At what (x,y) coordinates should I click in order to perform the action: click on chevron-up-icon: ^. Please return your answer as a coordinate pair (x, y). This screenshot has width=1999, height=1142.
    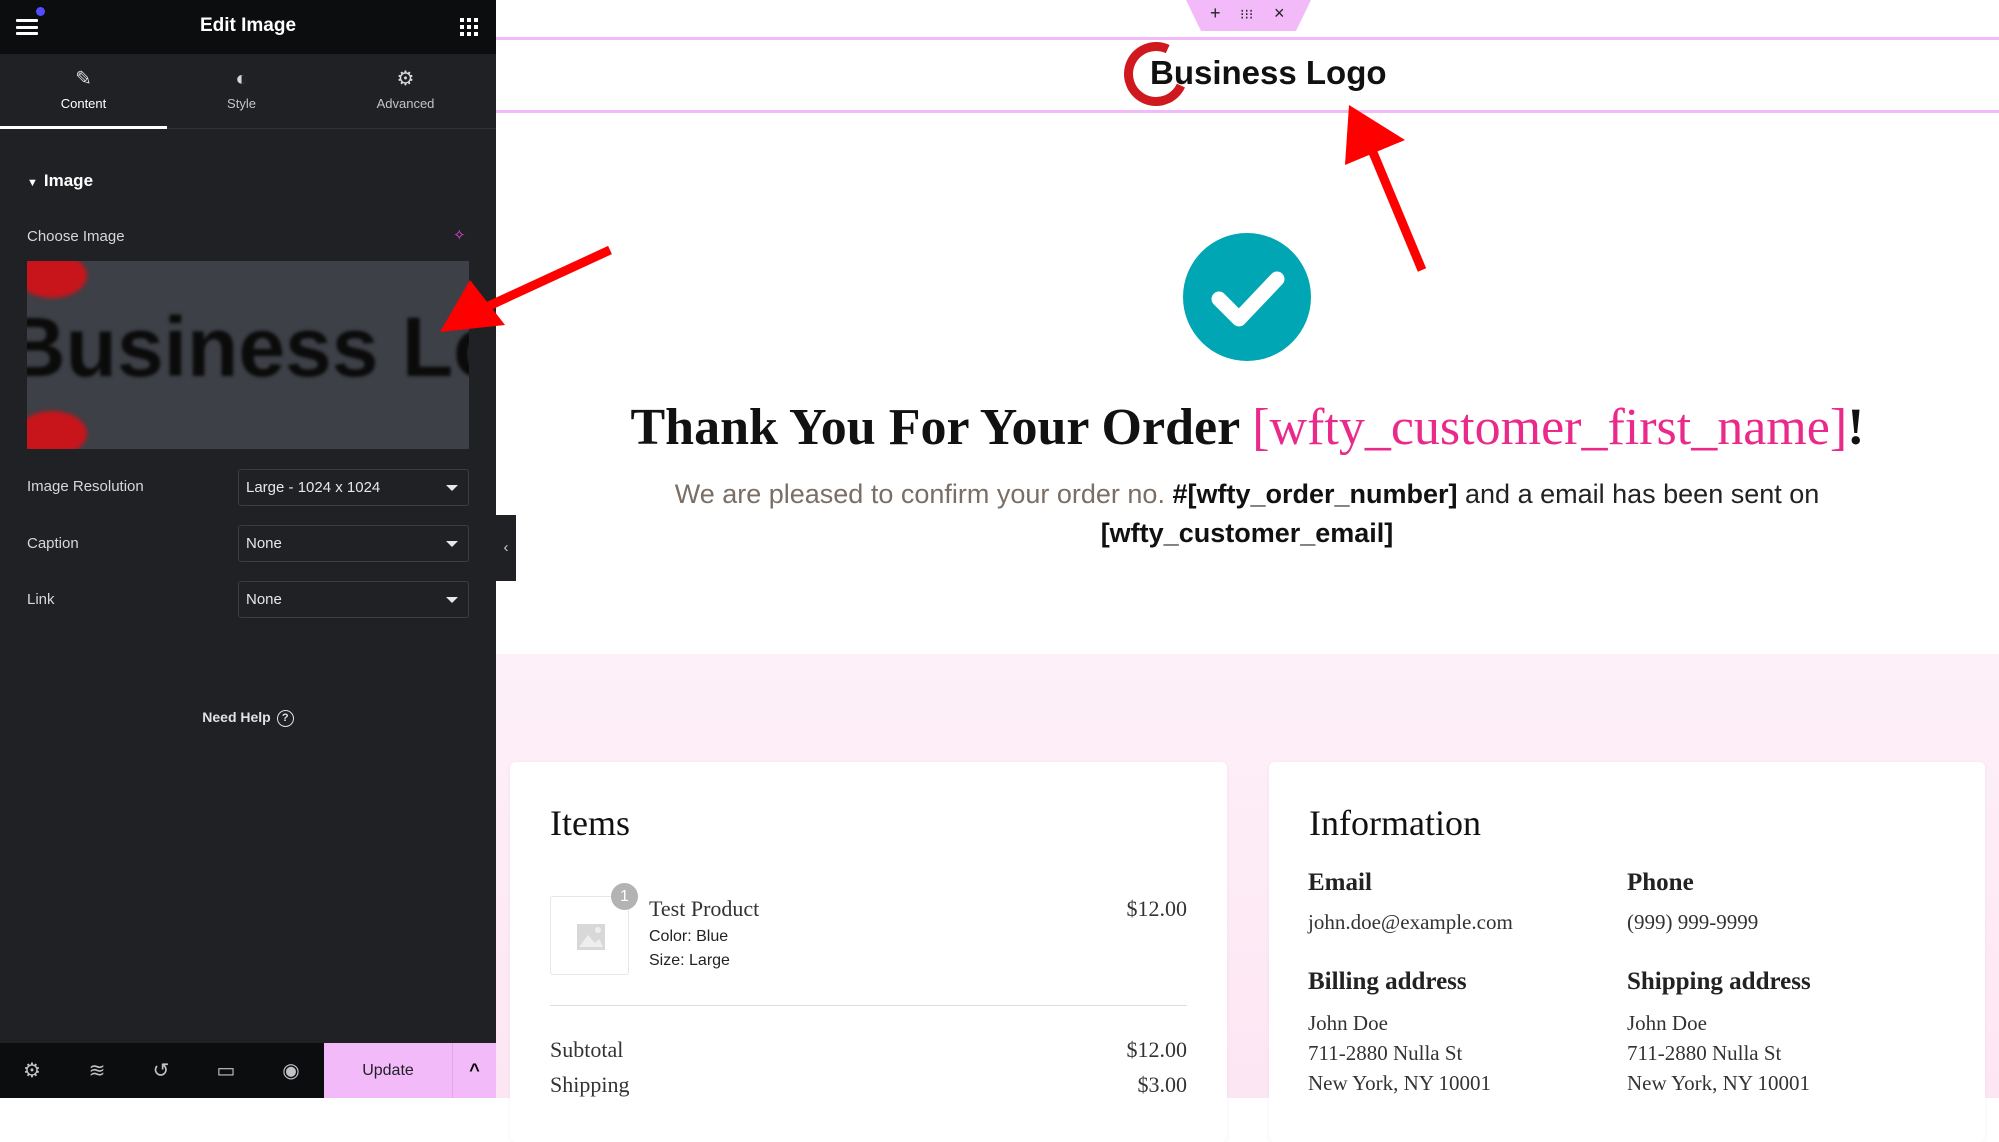
    Looking at the image, I should click on (474, 1070).